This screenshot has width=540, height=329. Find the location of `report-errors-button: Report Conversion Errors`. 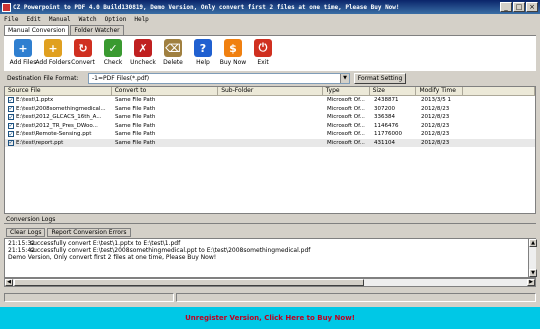

report-errors-button: Report Conversion Errors is located at coordinates (89, 232).